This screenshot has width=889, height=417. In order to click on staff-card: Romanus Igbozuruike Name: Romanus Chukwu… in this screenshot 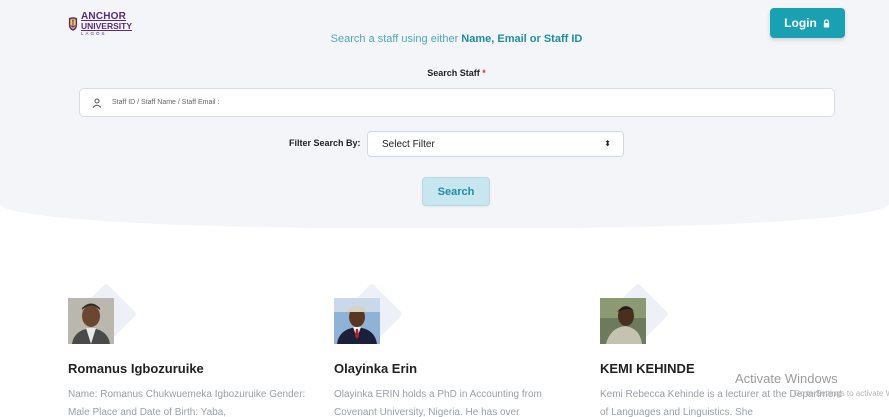, I will do `click(193, 349)`.